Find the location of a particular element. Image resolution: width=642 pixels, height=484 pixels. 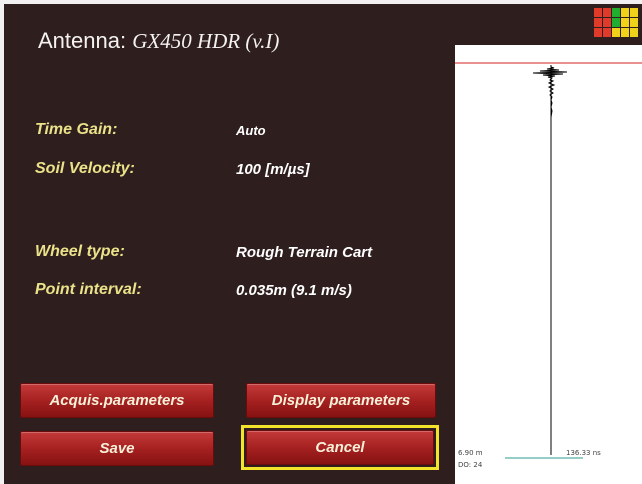

distance-readout: 6.90 m is located at coordinates (470, 453).